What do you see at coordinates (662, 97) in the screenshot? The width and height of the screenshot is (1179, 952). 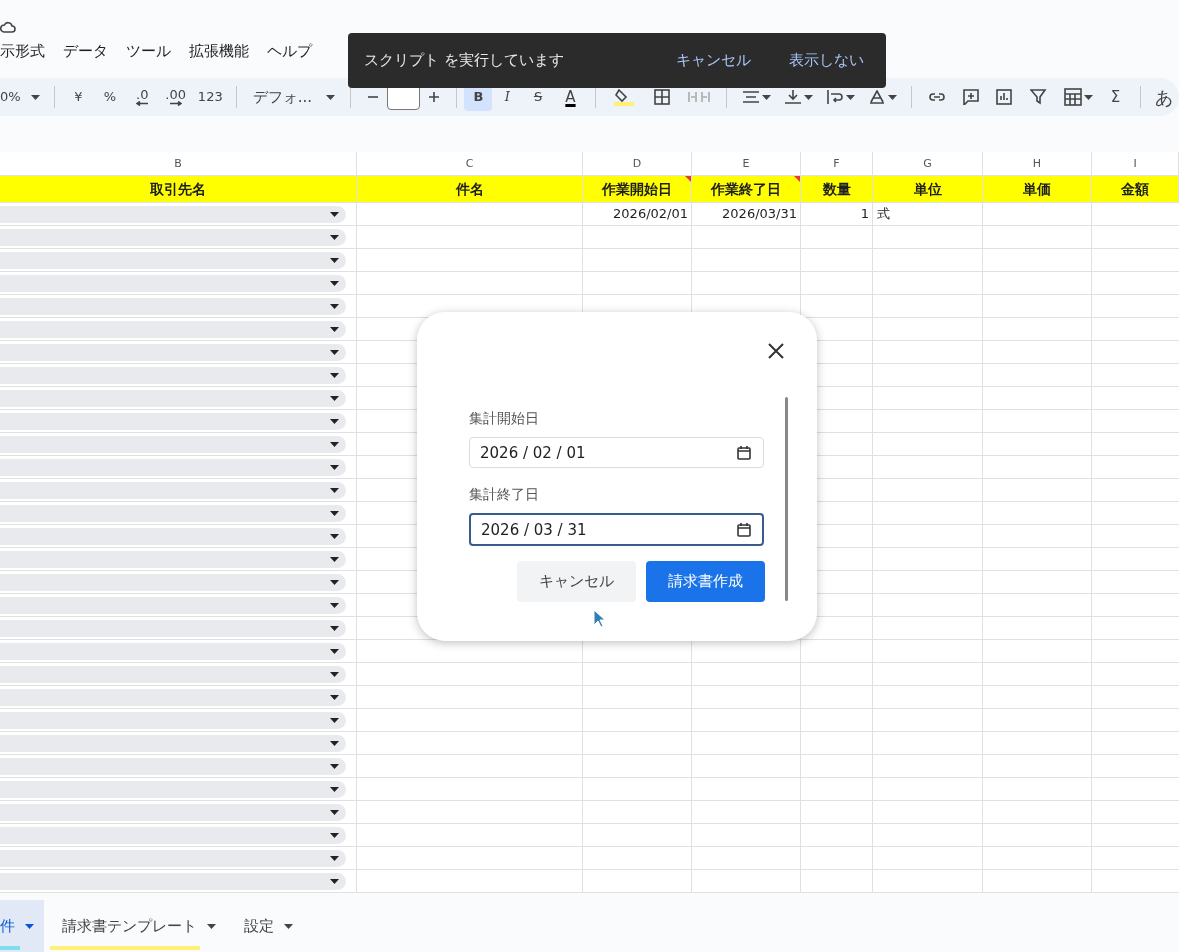 I see `borders-icon` at bounding box center [662, 97].